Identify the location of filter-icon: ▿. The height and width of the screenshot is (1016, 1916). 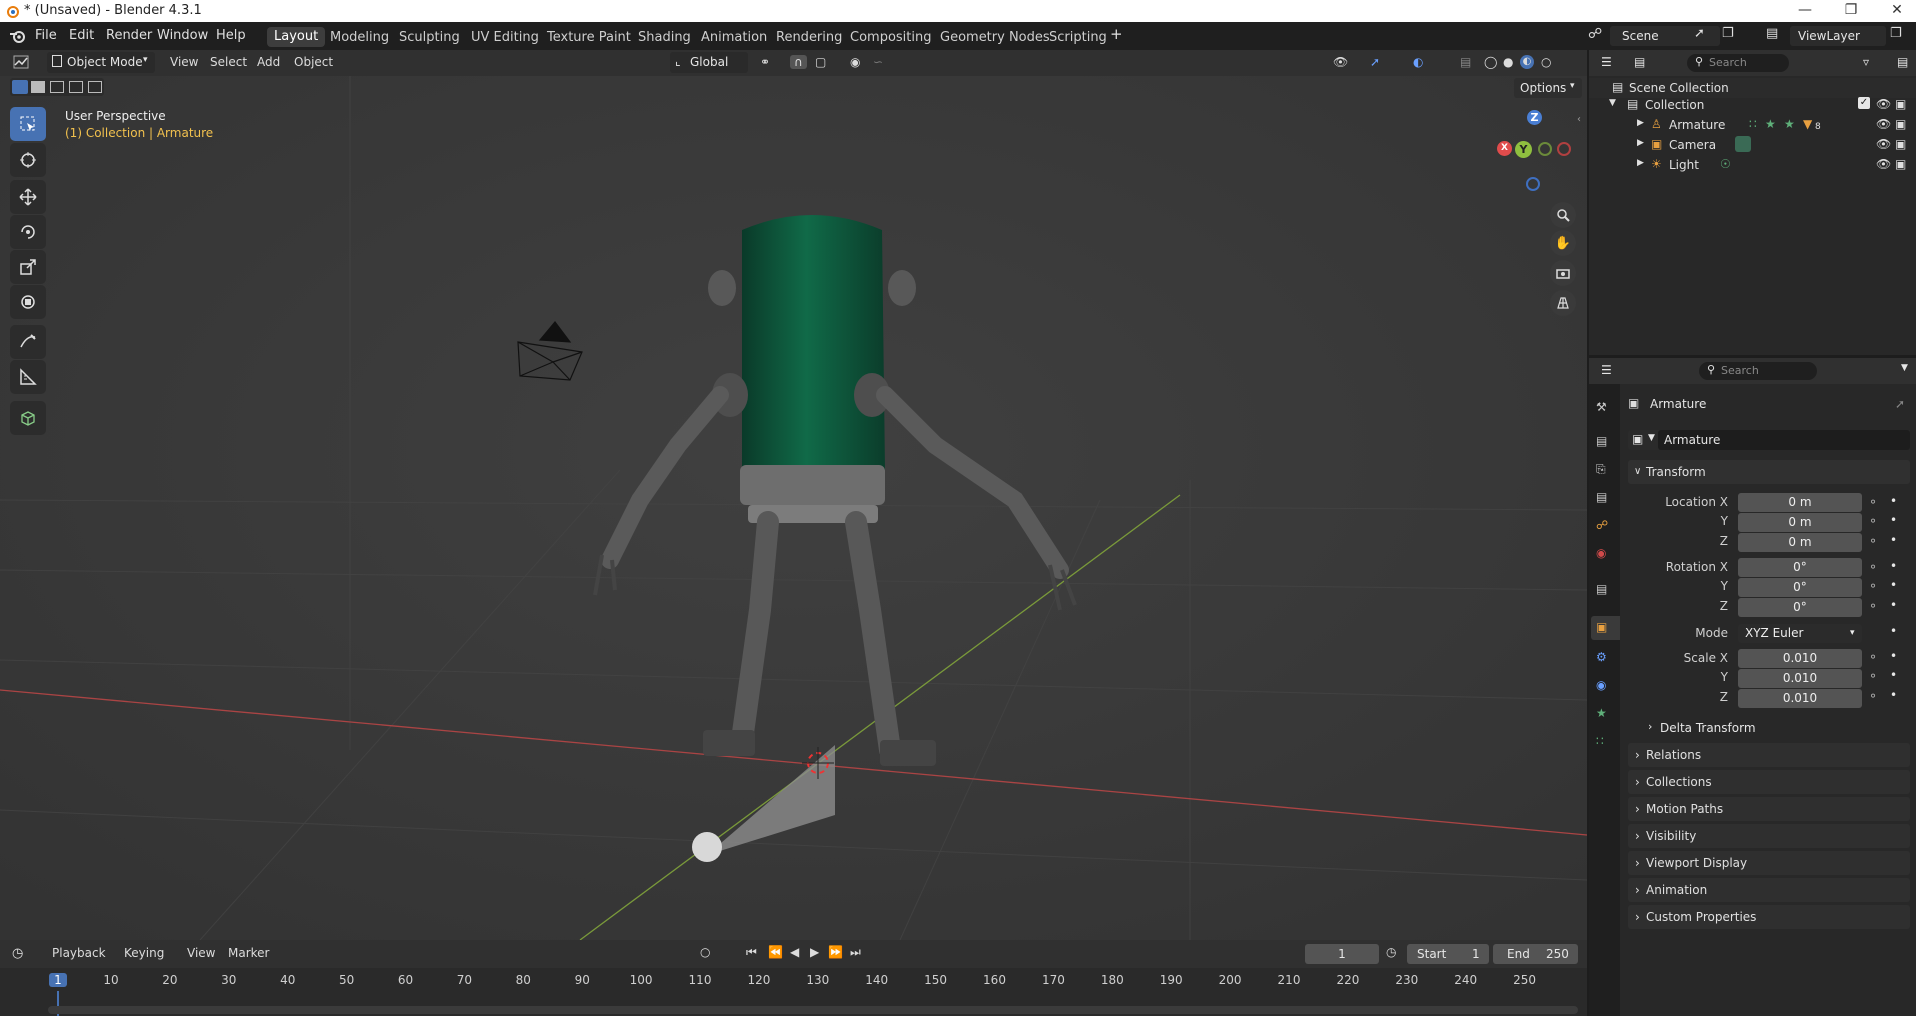
(1866, 62).